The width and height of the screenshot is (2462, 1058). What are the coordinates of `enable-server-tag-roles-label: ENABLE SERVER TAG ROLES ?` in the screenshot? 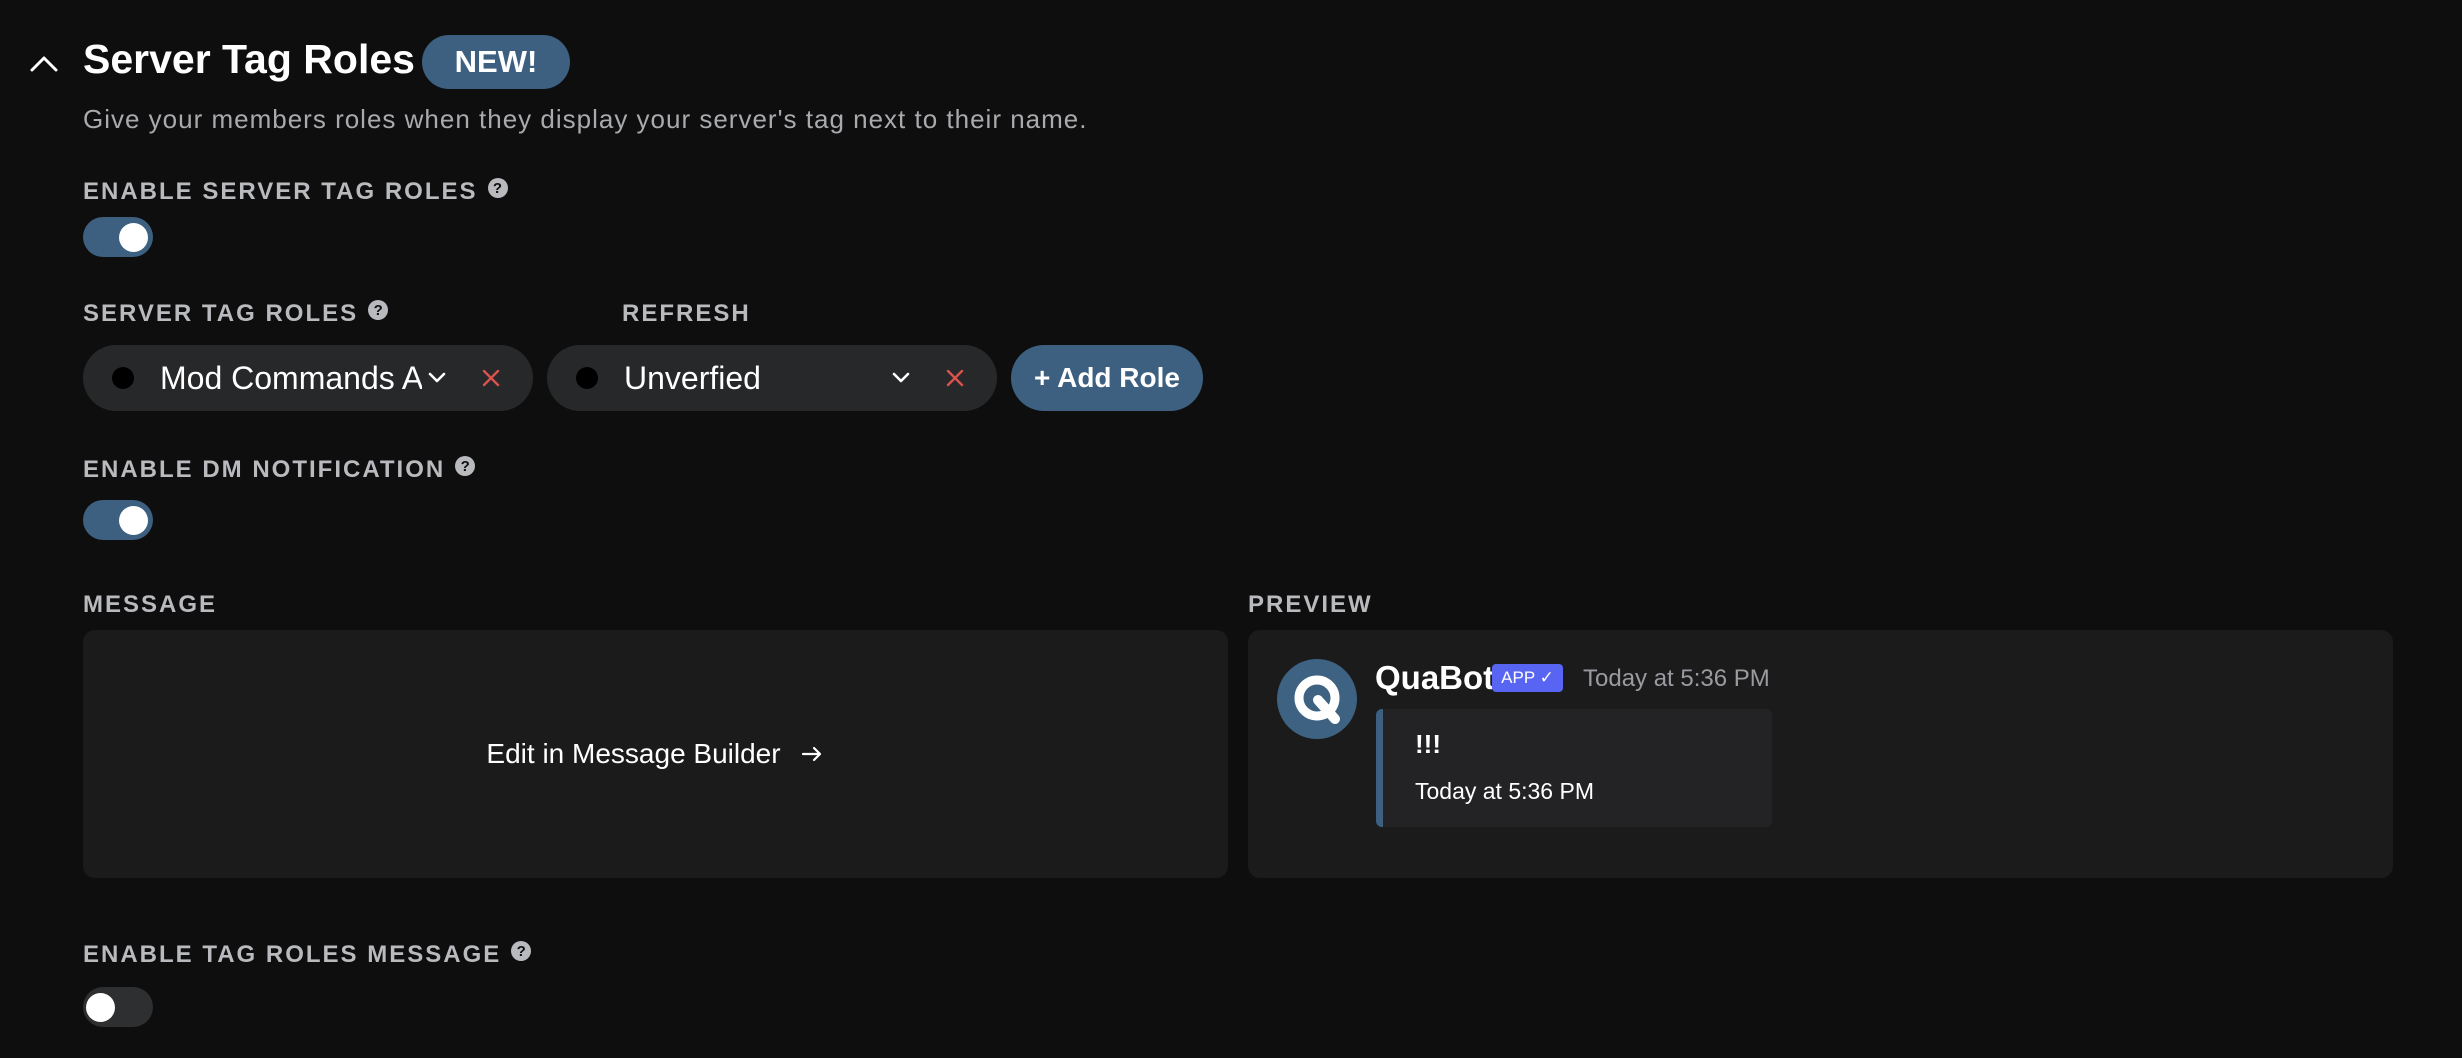 It's located at (295, 192).